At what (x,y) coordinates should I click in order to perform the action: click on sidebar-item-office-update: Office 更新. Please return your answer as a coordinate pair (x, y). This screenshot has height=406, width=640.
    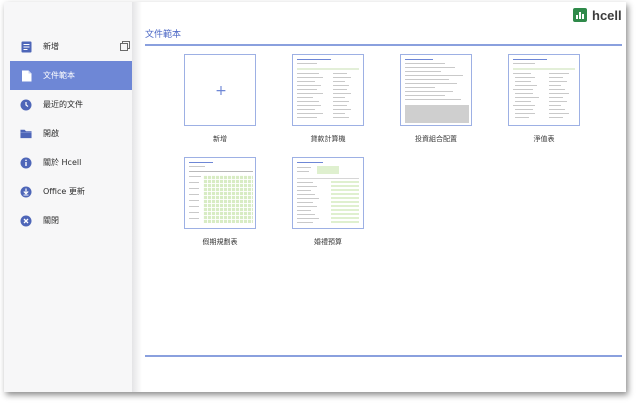
    Looking at the image, I should click on (73, 191).